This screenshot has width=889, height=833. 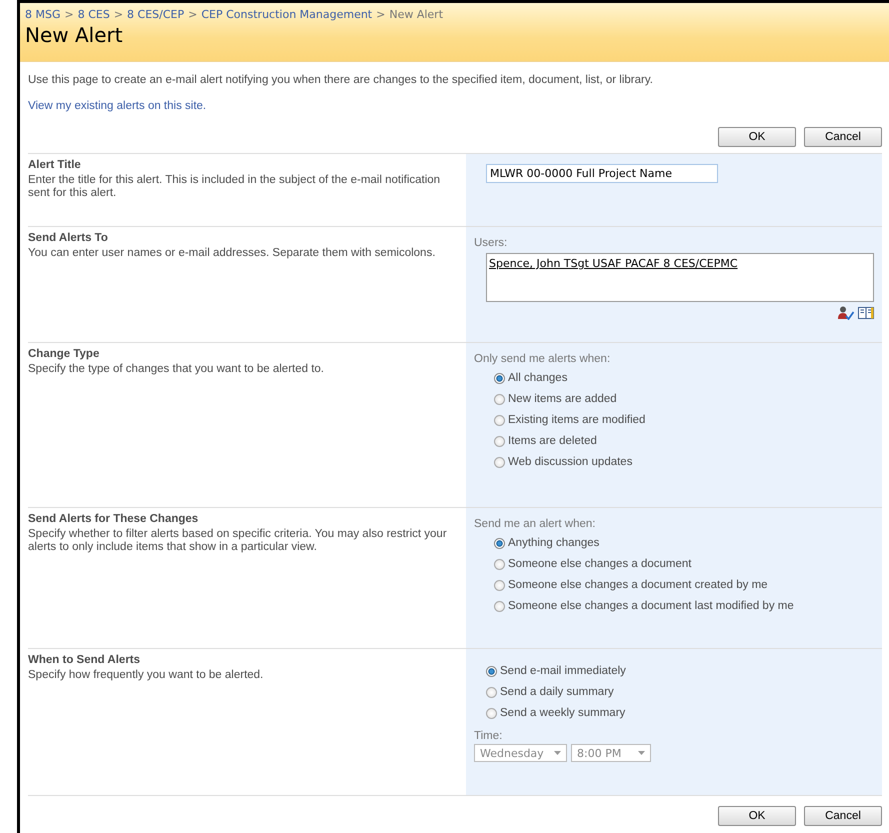 What do you see at coordinates (684, 585) in the screenshot?
I see `radio-option: Someone else changes a document created by me` at bounding box center [684, 585].